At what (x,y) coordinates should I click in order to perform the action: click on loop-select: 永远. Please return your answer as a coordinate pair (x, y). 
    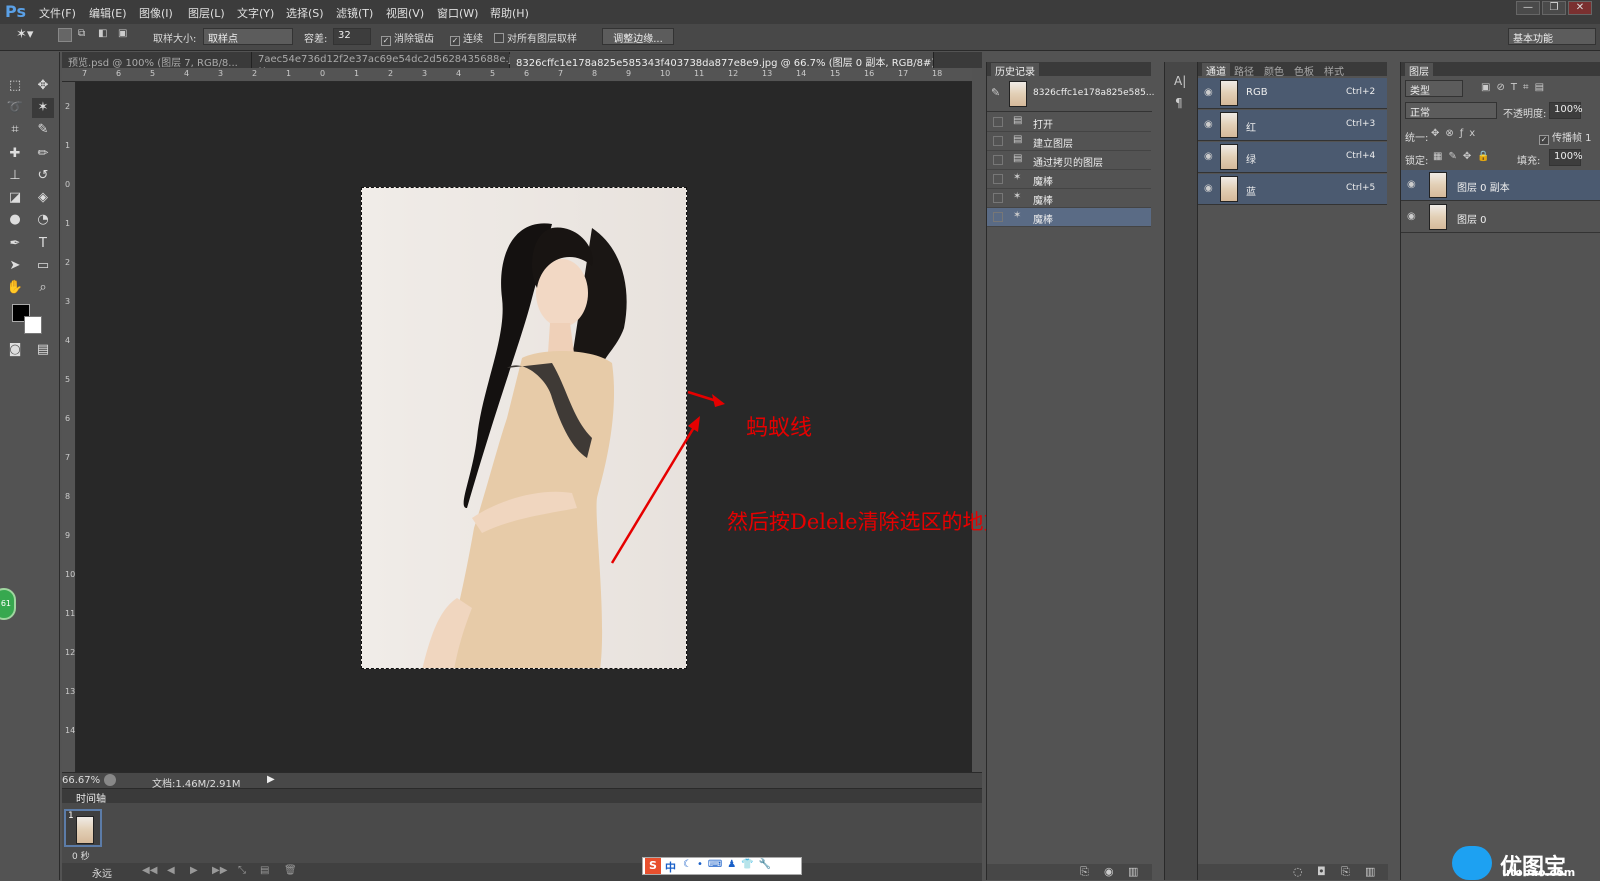
    Looking at the image, I should click on (102, 872).